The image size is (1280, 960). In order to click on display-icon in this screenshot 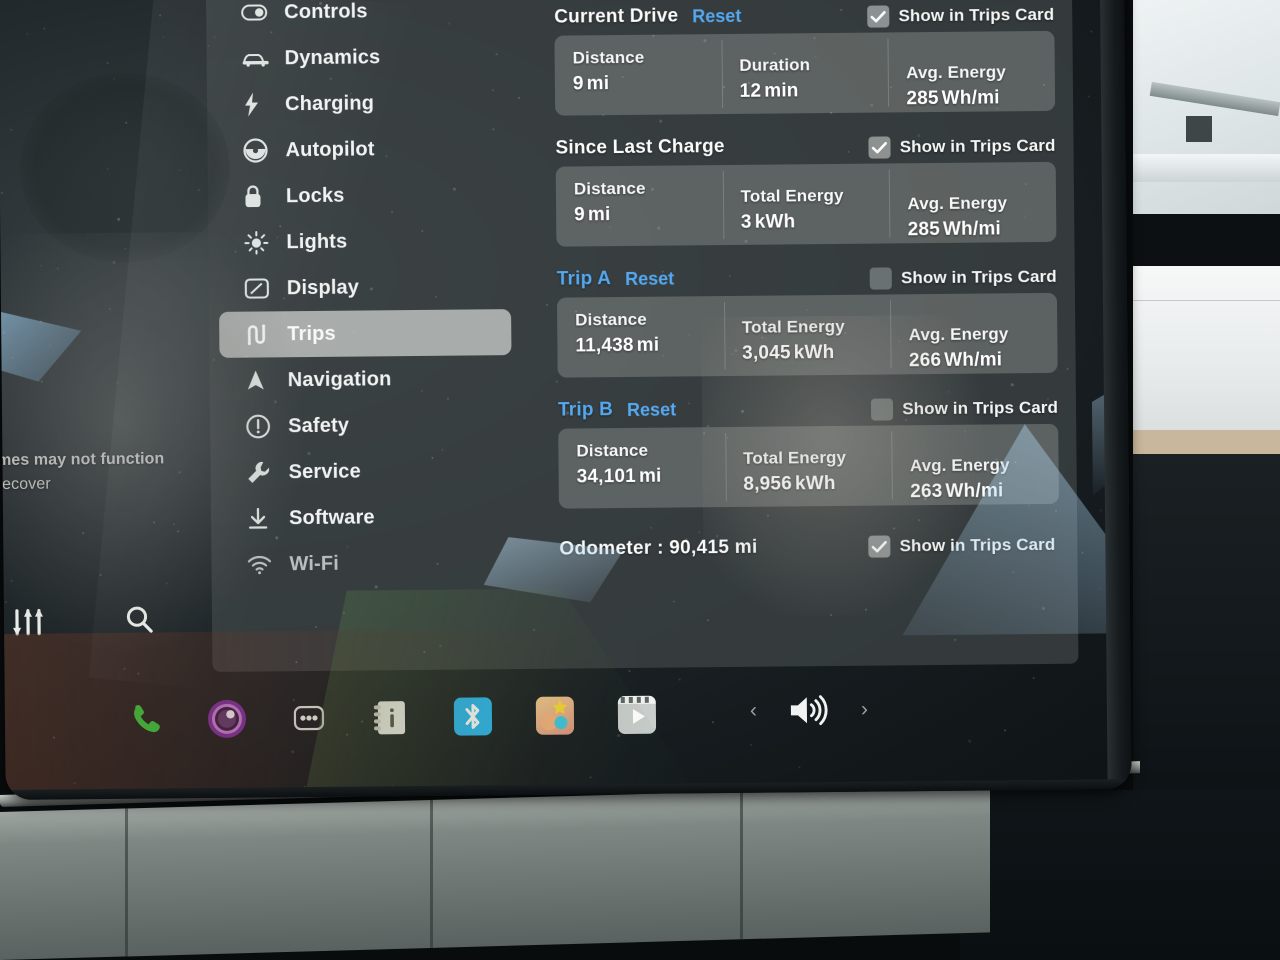, I will do `click(261, 288)`.